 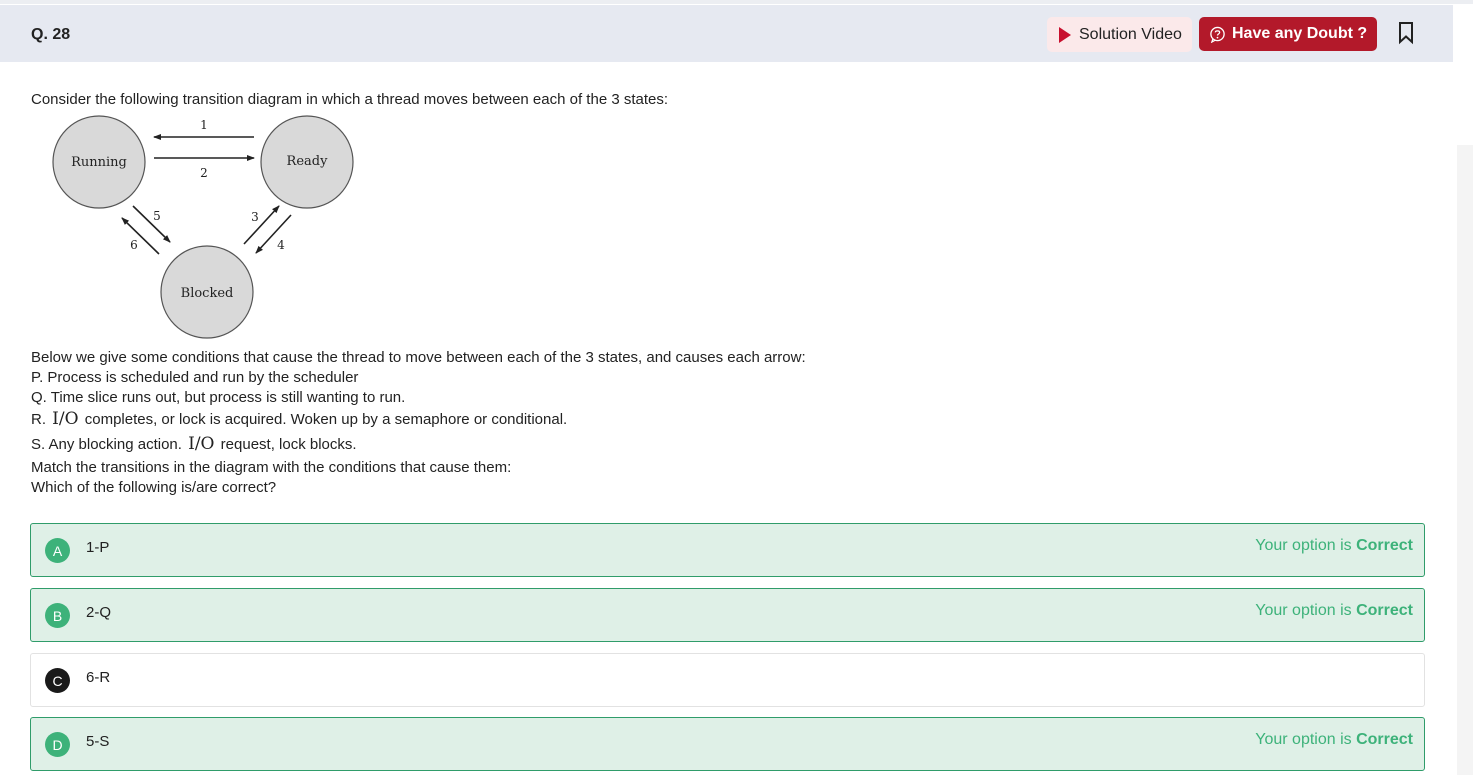 I want to click on option-b: B 2-Q Your option is Correct, so click(x=727, y=615).